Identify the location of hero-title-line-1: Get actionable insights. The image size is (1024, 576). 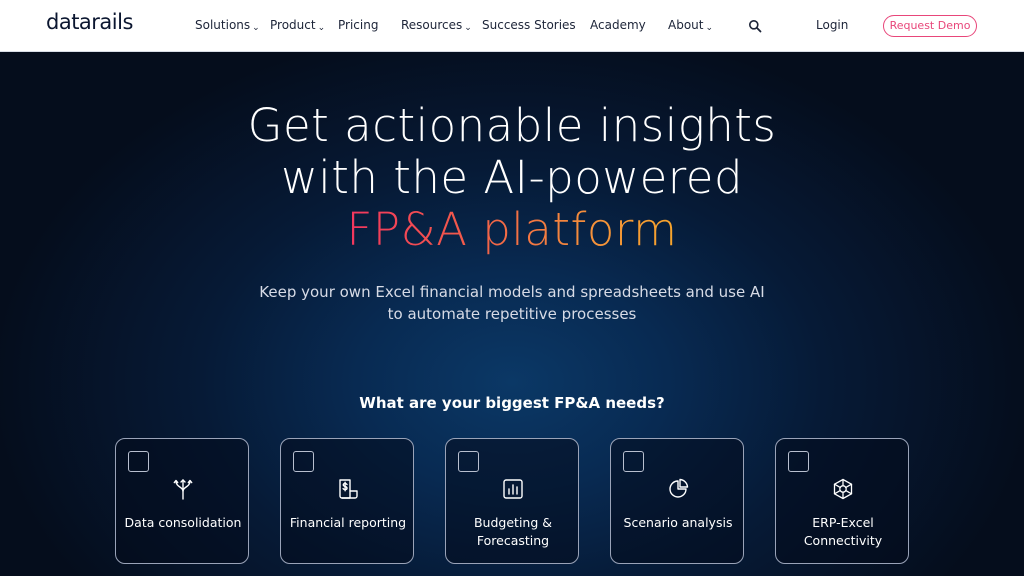
(512, 125).